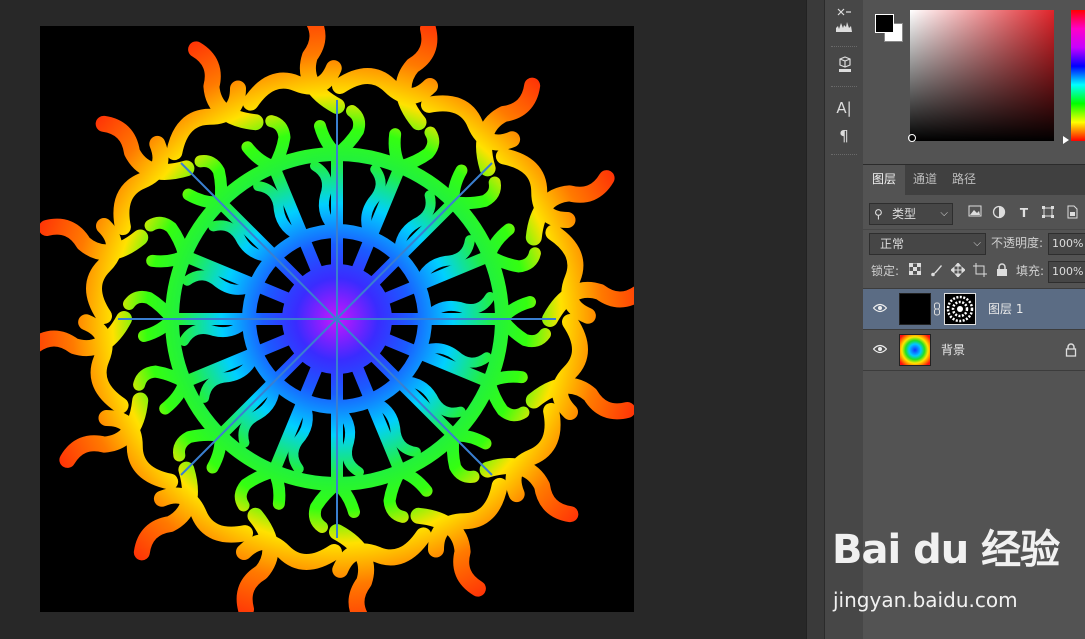 This screenshot has width=1085, height=639. Describe the element at coordinates (844, 65) in the screenshot. I see `3d-cube-icon` at that location.